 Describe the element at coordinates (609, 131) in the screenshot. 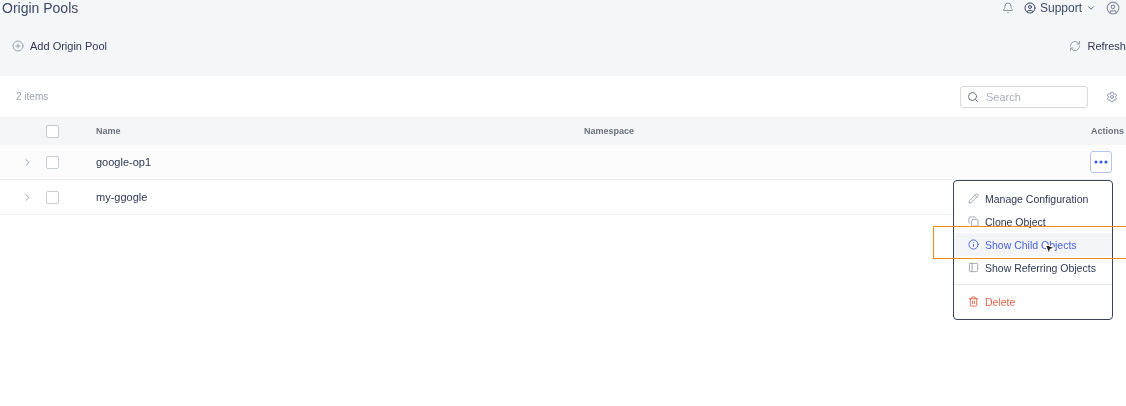

I see `column-header: Namespace` at that location.